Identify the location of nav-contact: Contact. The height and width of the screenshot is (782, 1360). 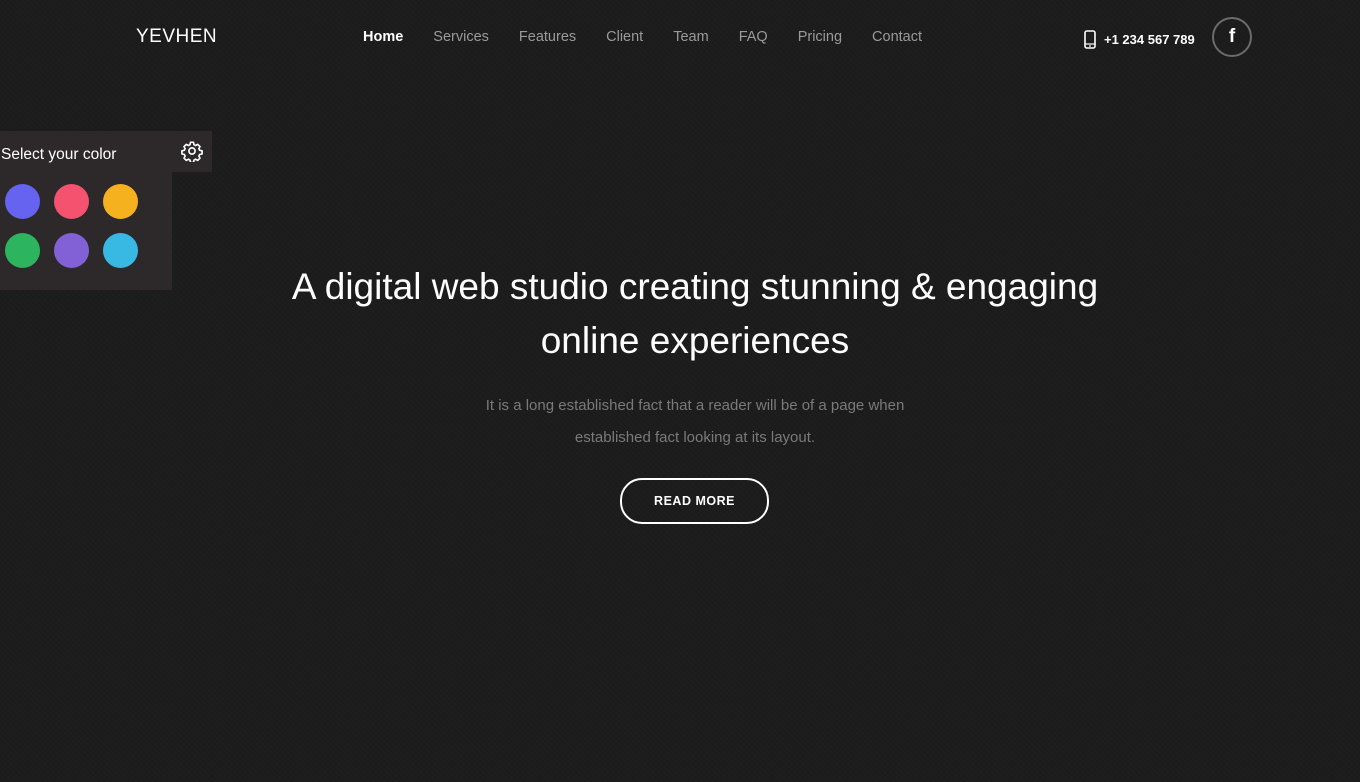
(897, 37).